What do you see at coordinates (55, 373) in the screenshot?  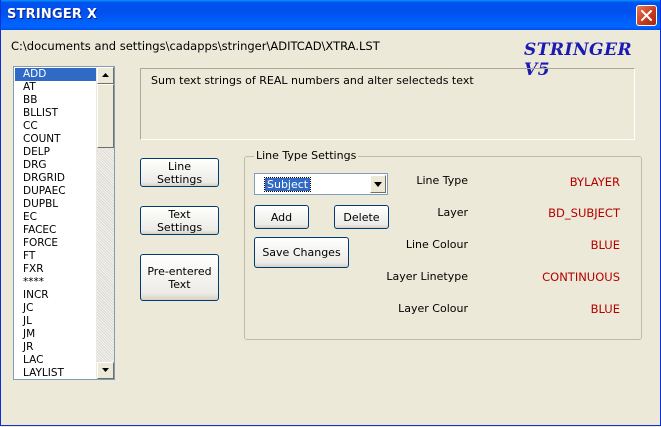 I see `list-item: LAYLIST` at bounding box center [55, 373].